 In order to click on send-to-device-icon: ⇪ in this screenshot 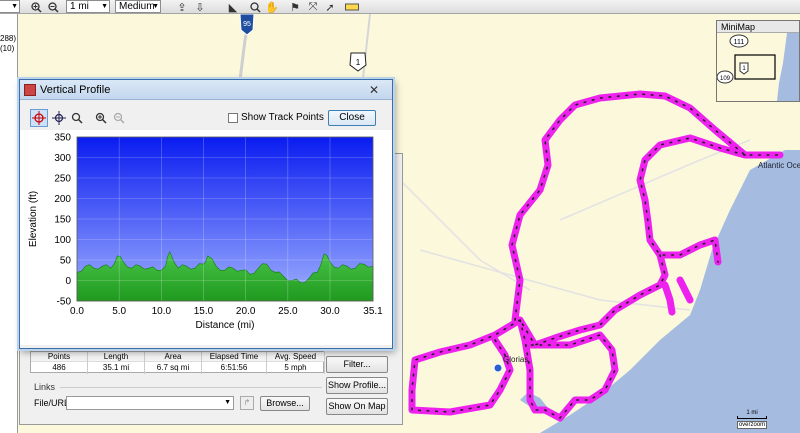, I will do `click(182, 7)`.